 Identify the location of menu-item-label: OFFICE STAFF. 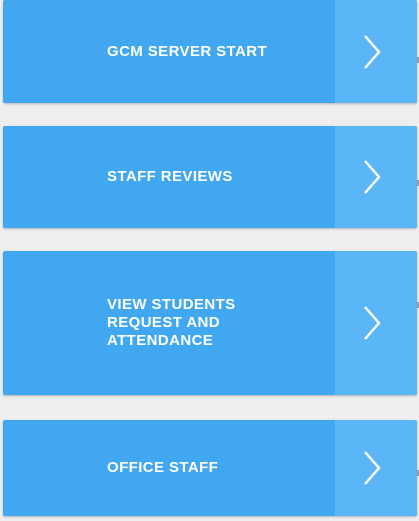
(163, 467).